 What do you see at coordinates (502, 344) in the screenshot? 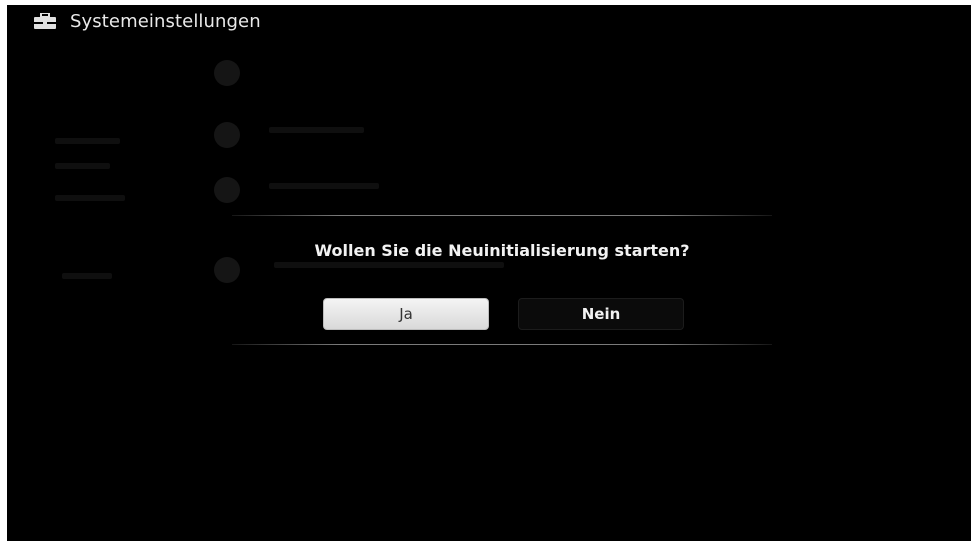
I see `dialog-bottom-divider` at bounding box center [502, 344].